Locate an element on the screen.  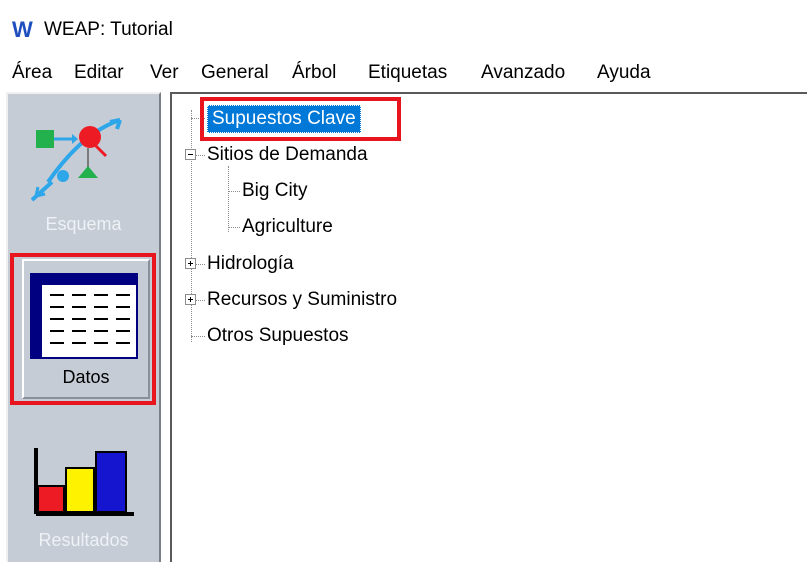
tree-node-recursos-y-suministro: Recursos y Suministro is located at coordinates (302, 300).